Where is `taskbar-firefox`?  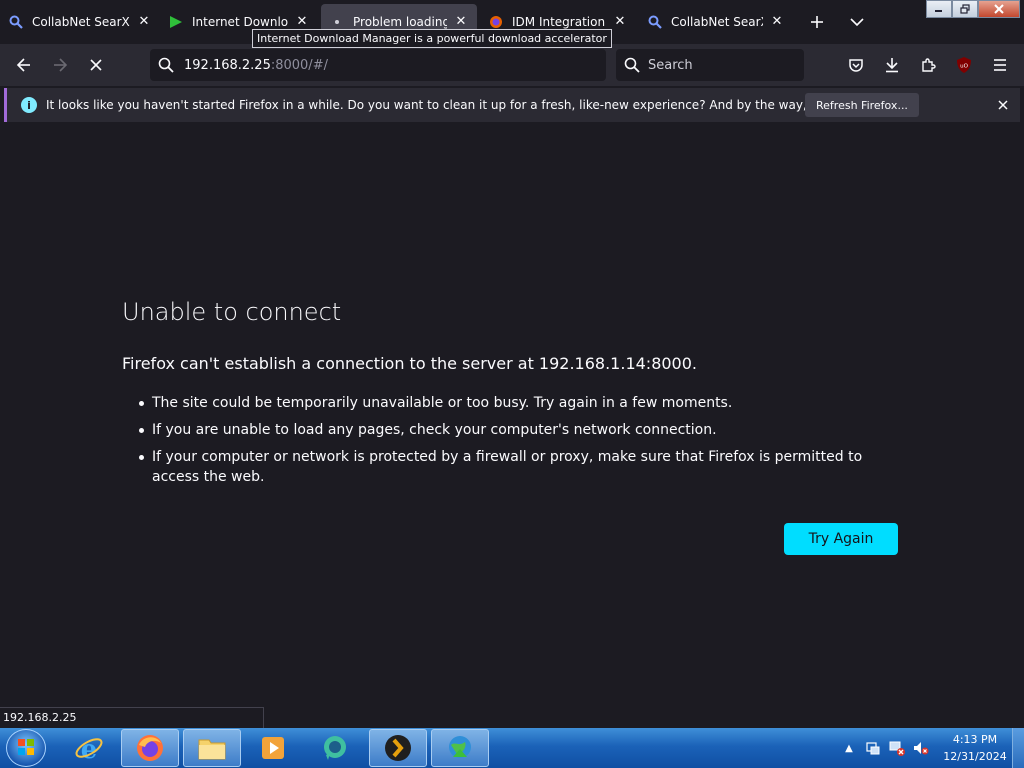
taskbar-firefox is located at coordinates (150, 748).